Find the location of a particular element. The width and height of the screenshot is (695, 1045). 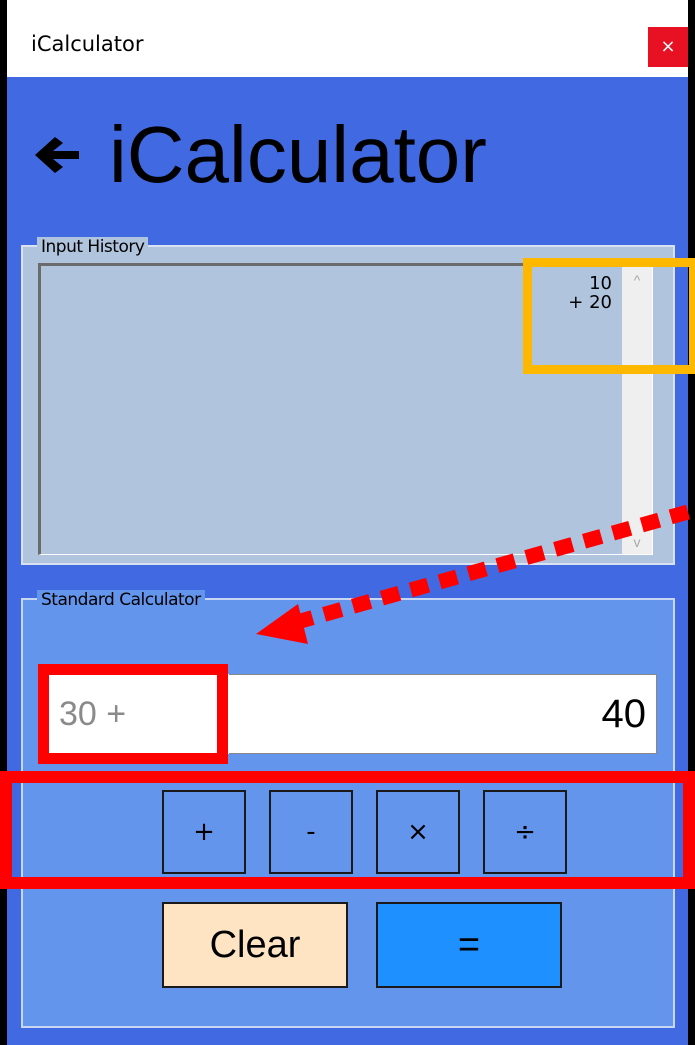

back-arrow-icon is located at coordinates (58, 155).